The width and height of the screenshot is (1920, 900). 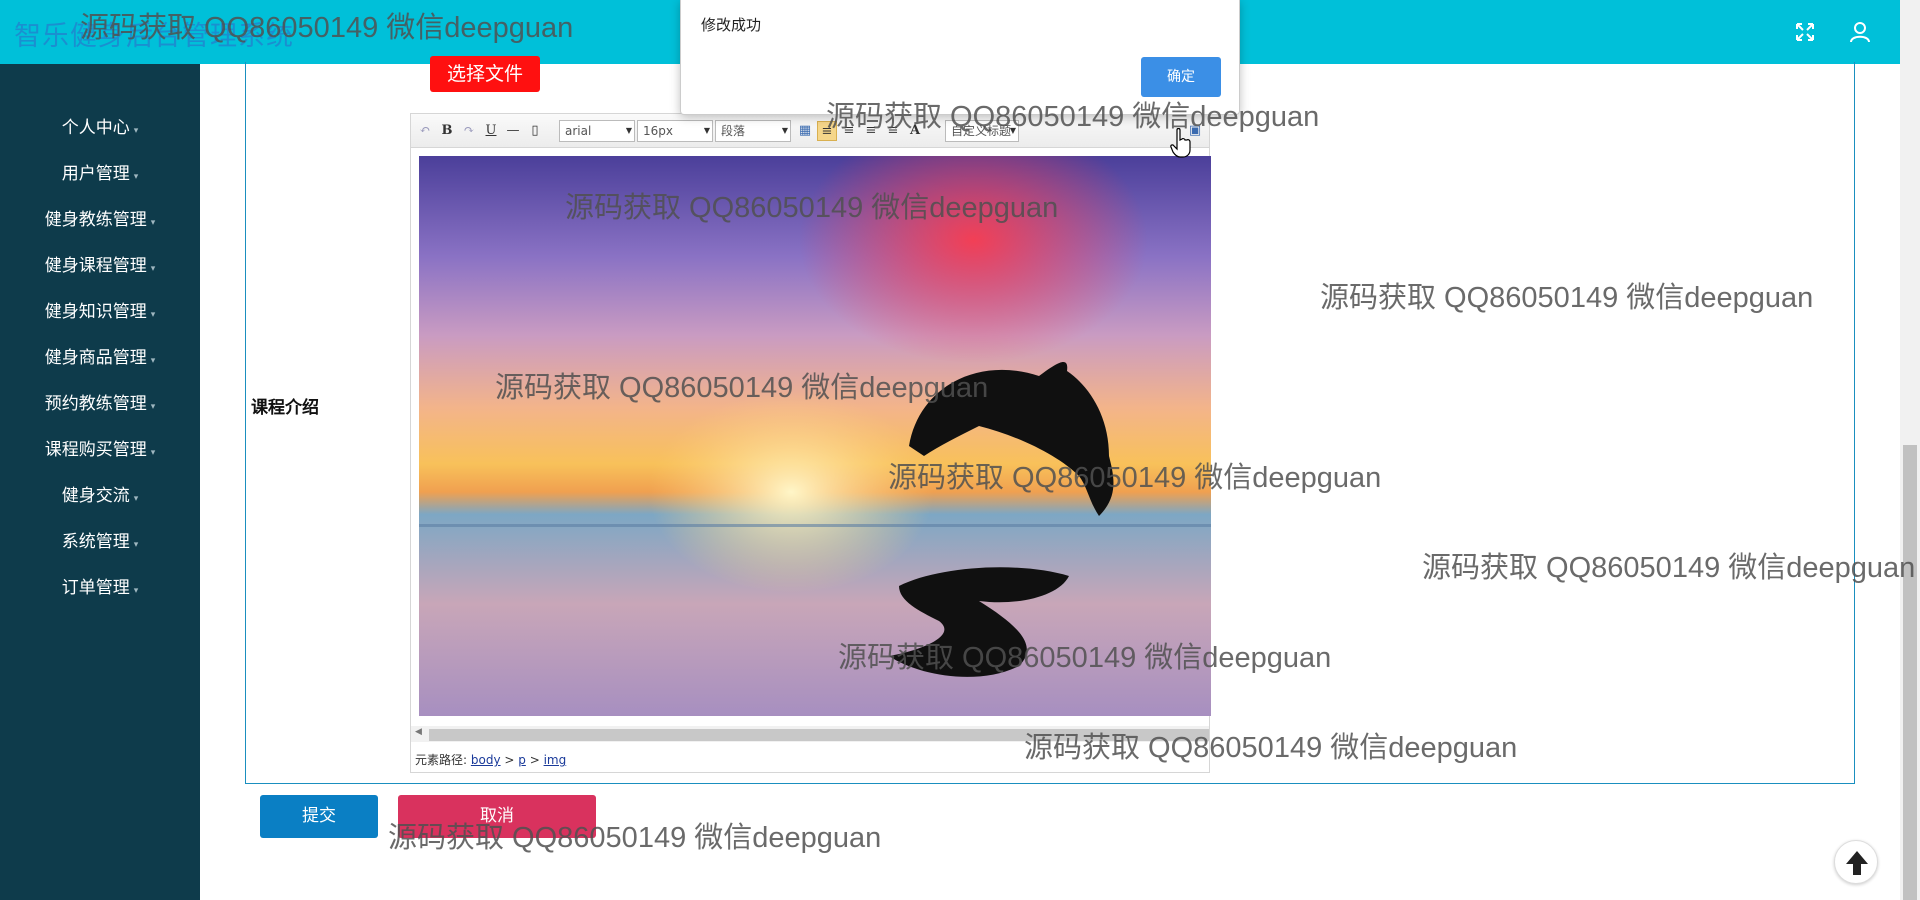 What do you see at coordinates (1910, 672) in the screenshot?
I see `vertical-scroll-thumb` at bounding box center [1910, 672].